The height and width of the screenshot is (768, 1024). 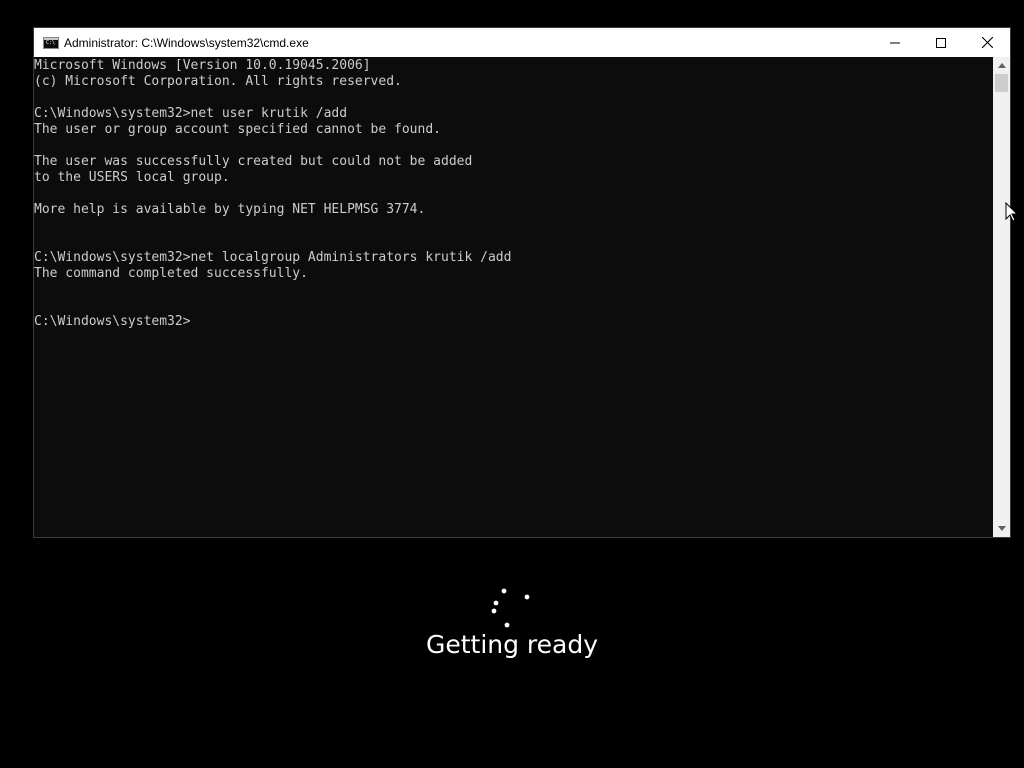 I want to click on loading-spinner-icon, so click(x=510, y=608).